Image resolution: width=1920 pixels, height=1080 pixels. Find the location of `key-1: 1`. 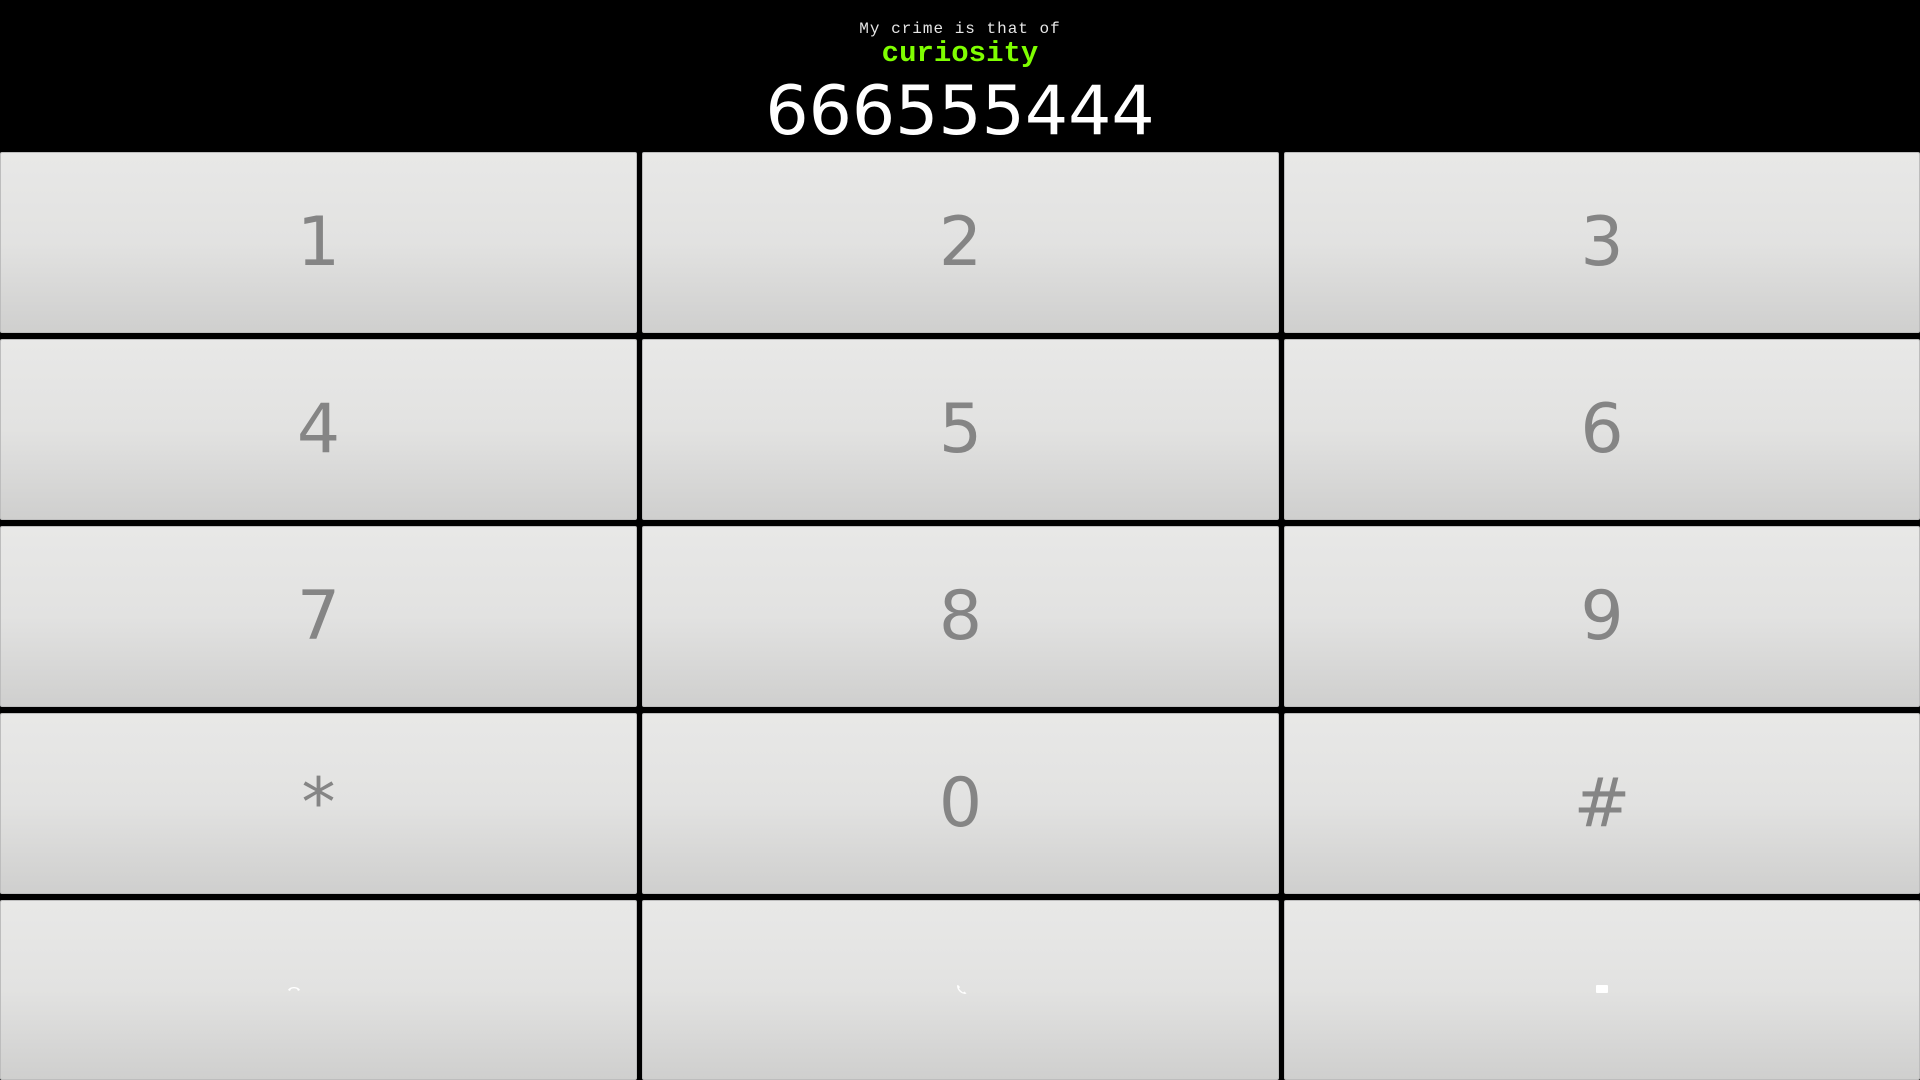

key-1: 1 is located at coordinates (318, 242).